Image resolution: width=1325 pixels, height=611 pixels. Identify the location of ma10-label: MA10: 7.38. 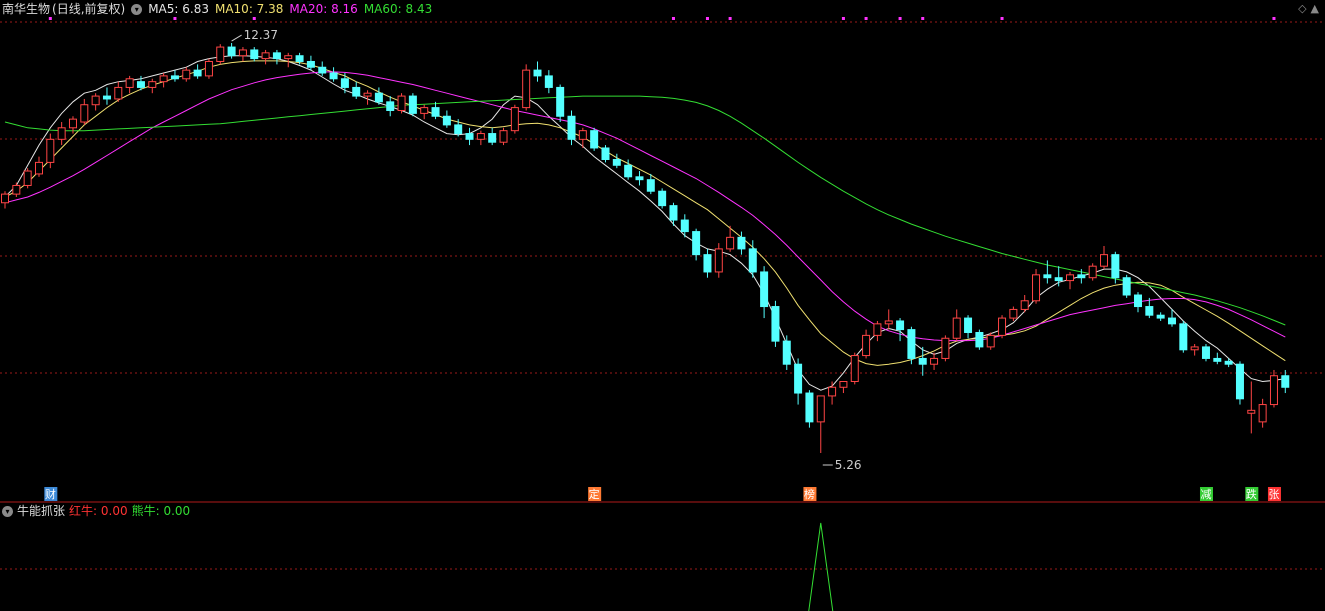
(249, 9).